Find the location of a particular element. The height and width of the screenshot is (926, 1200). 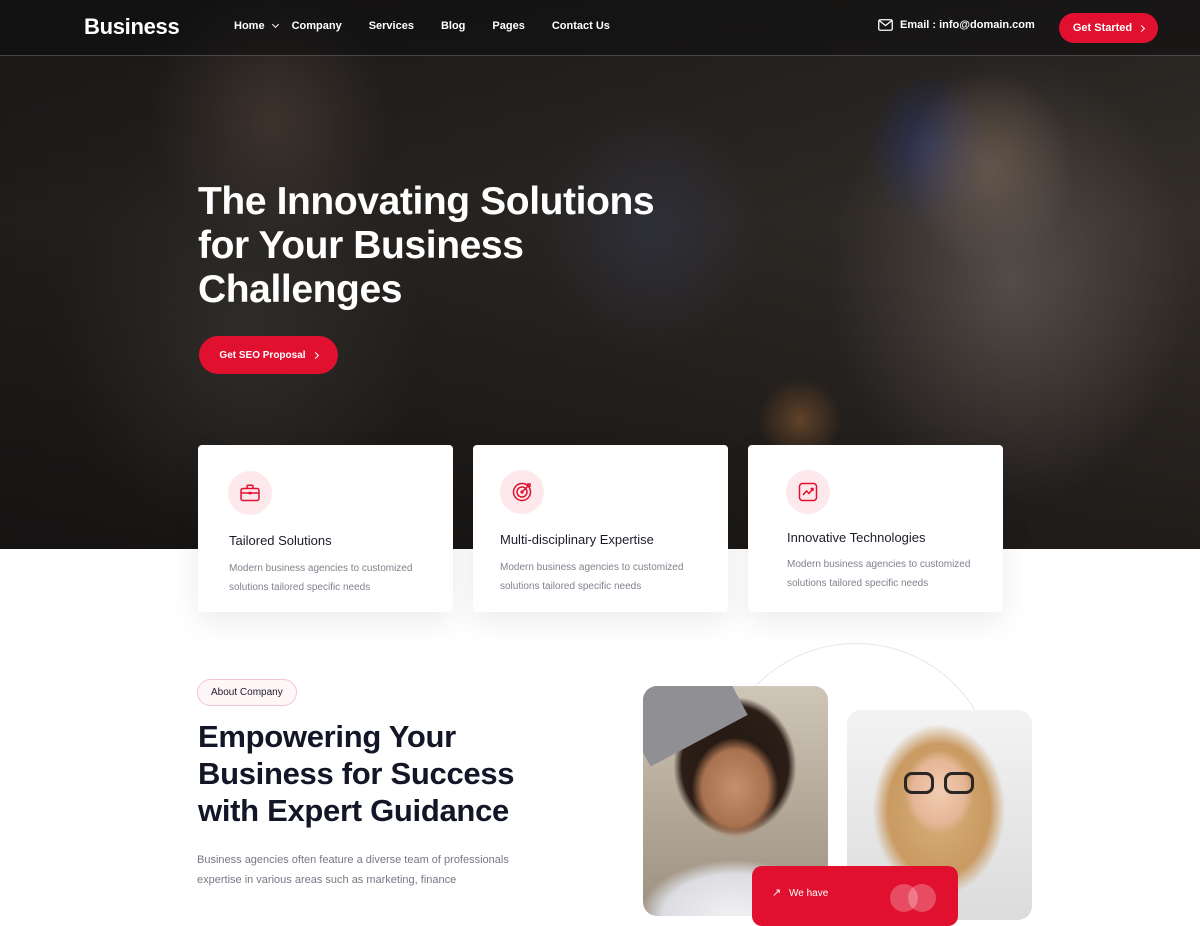

glasses-detail is located at coordinates (939, 784).